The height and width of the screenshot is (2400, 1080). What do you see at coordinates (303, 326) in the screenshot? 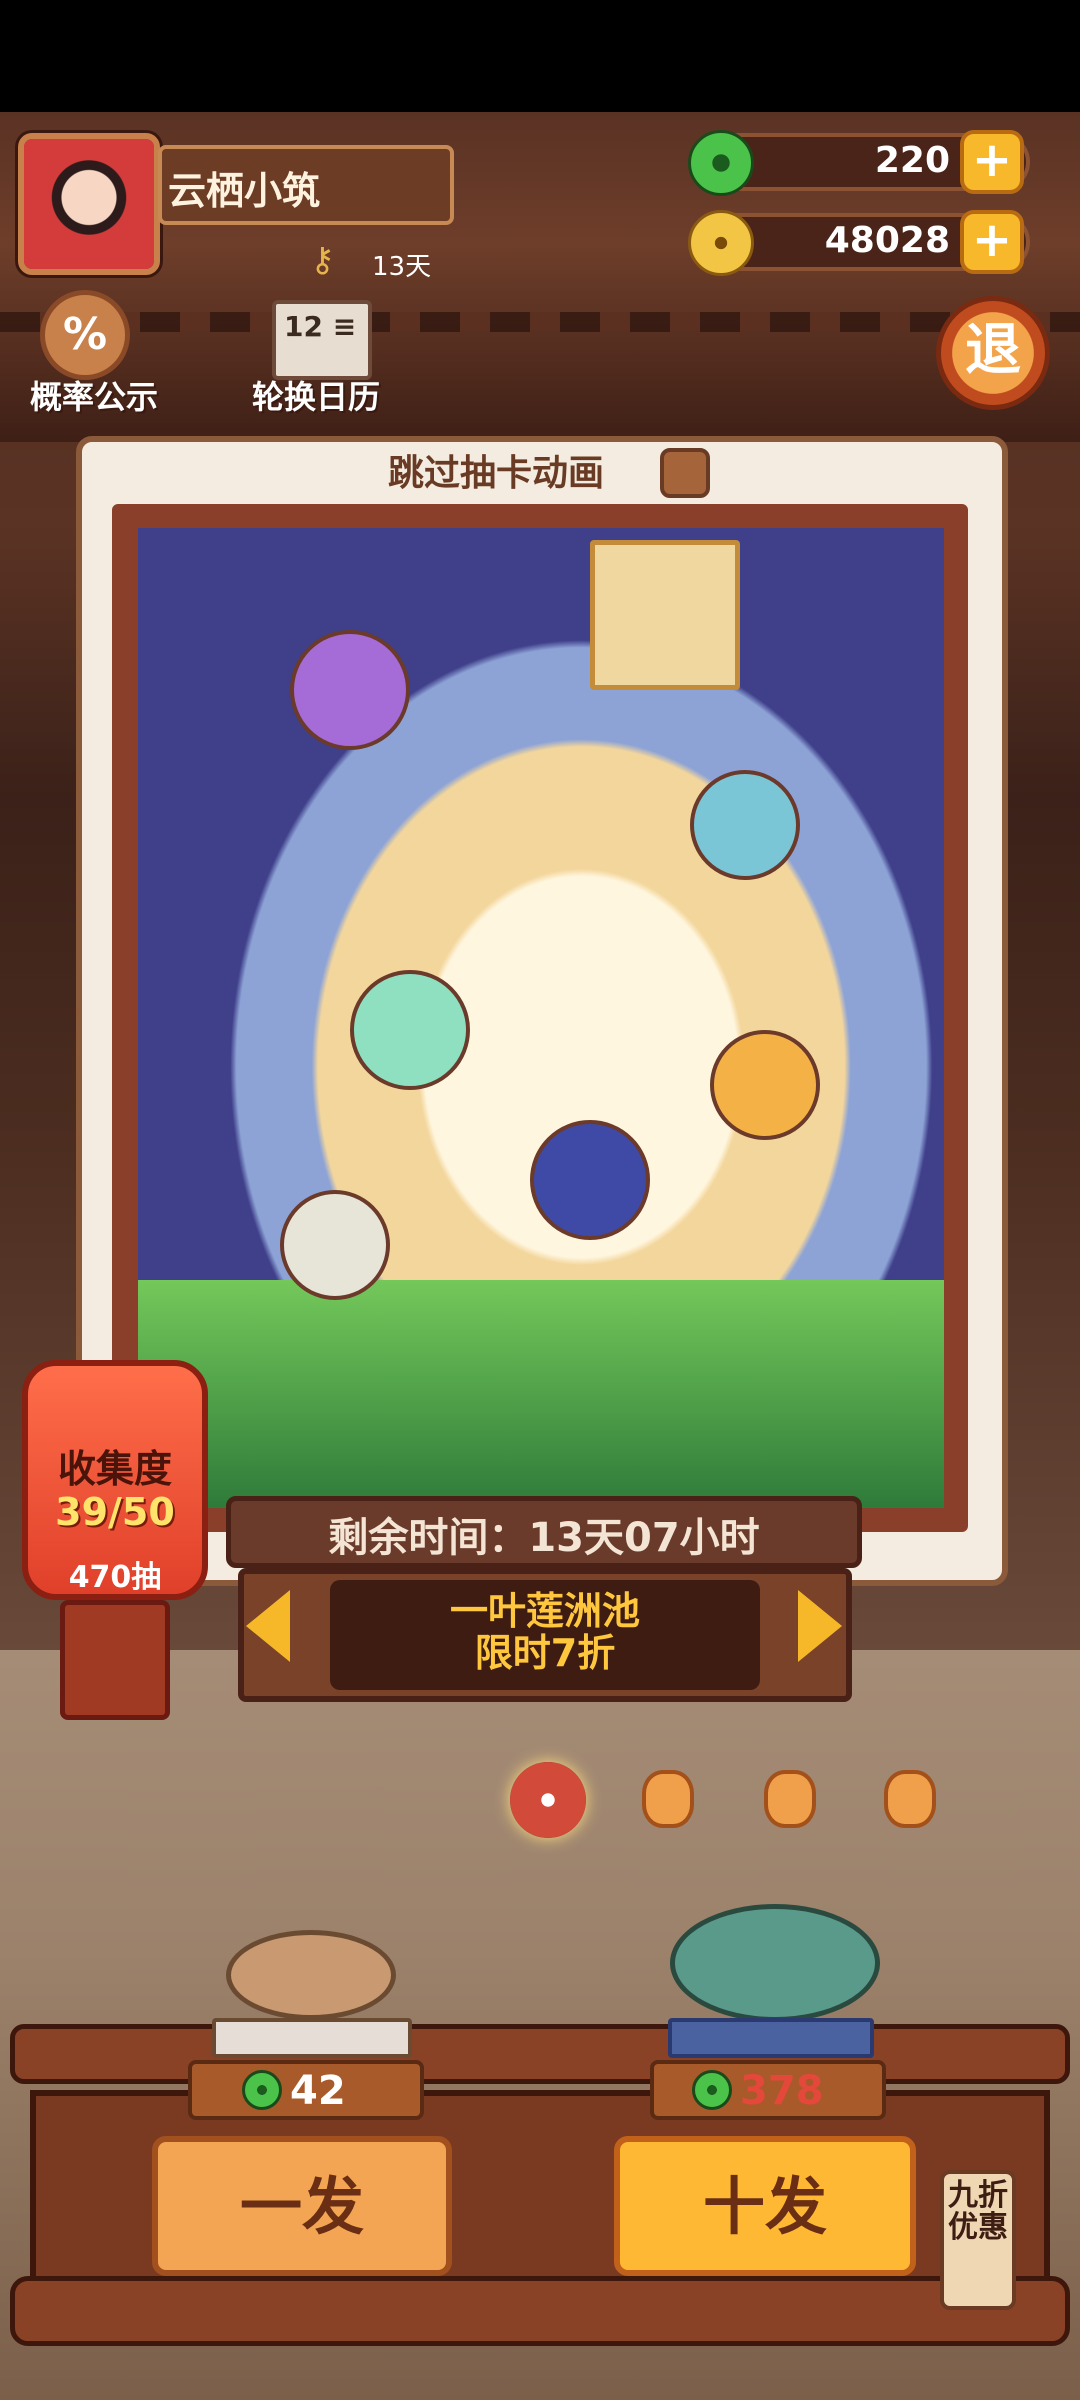
I see `calendar-date: 12` at bounding box center [303, 326].